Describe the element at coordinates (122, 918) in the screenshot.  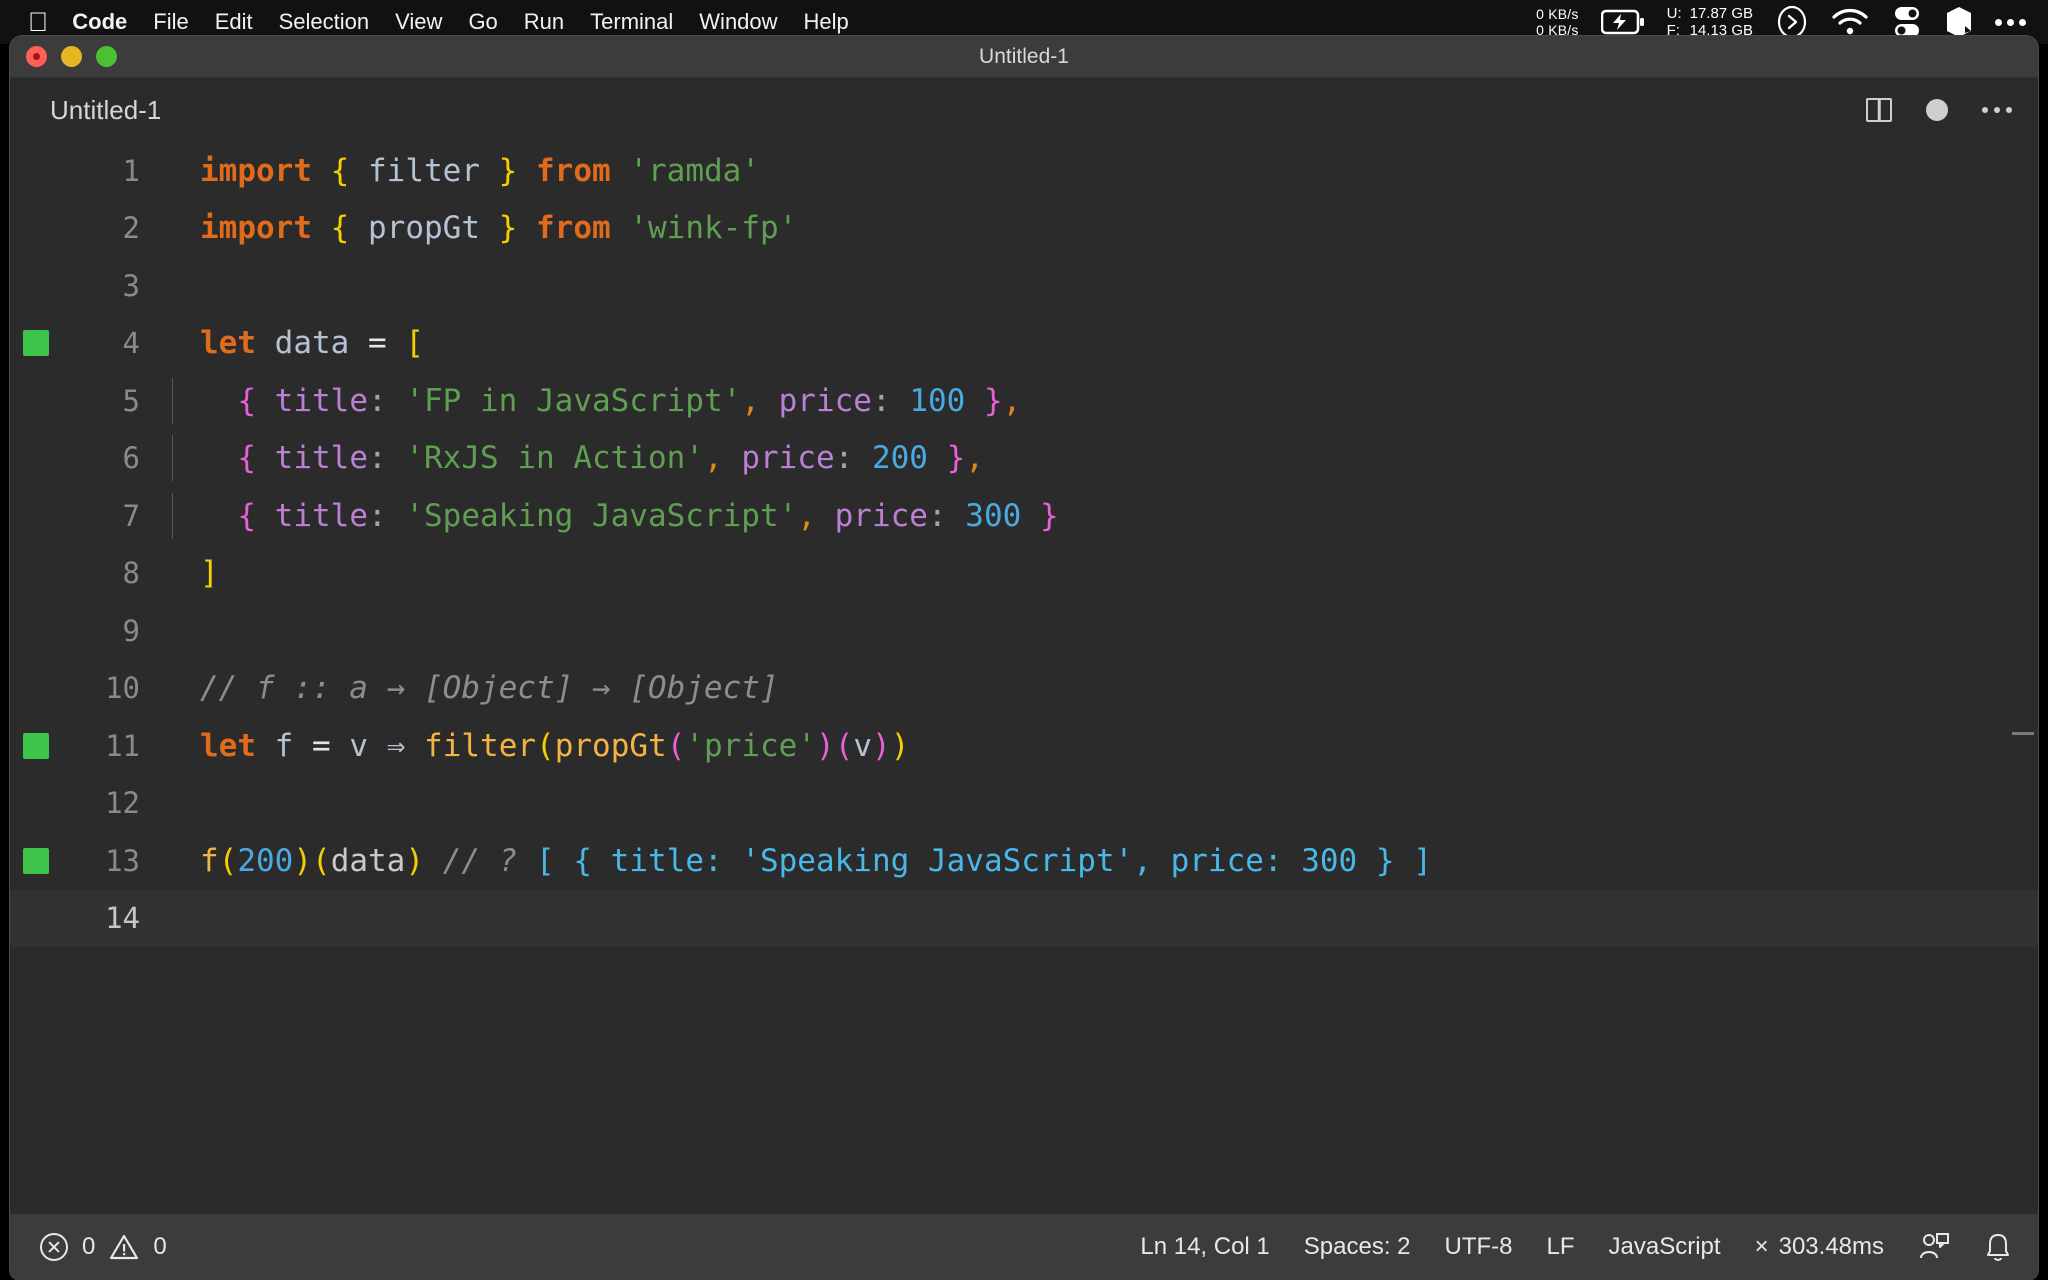
I see `line-number-14: 14` at that location.